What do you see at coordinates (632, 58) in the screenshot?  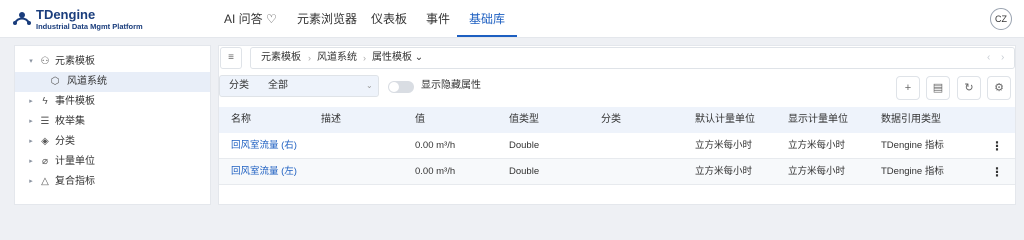 I see `breadcrumb: 元素模板 › 风道系统 › 属性模板 ⌄ ‹ ›` at bounding box center [632, 58].